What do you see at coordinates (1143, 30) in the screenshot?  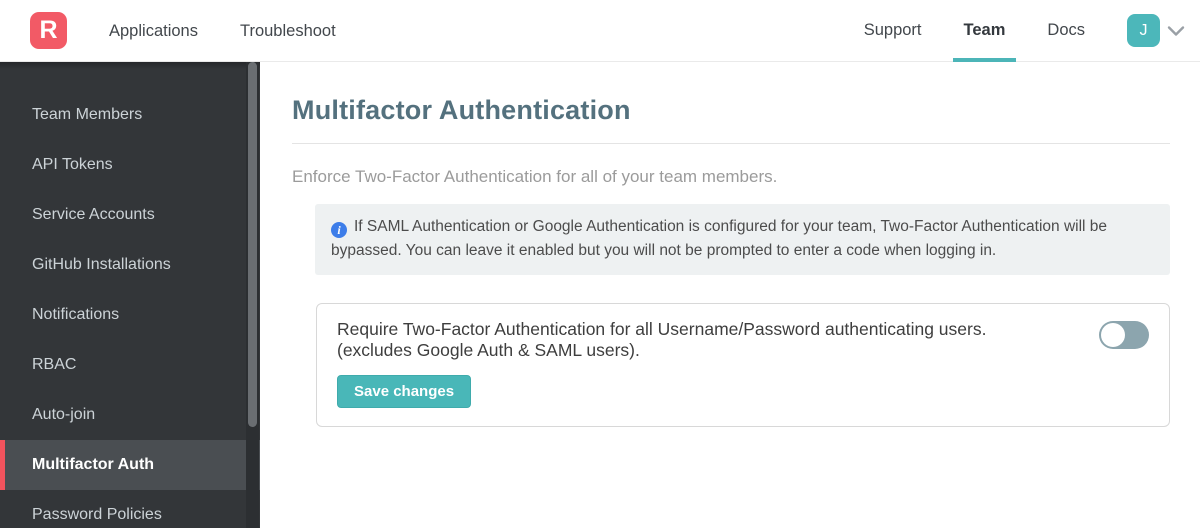 I see `avatar: J` at bounding box center [1143, 30].